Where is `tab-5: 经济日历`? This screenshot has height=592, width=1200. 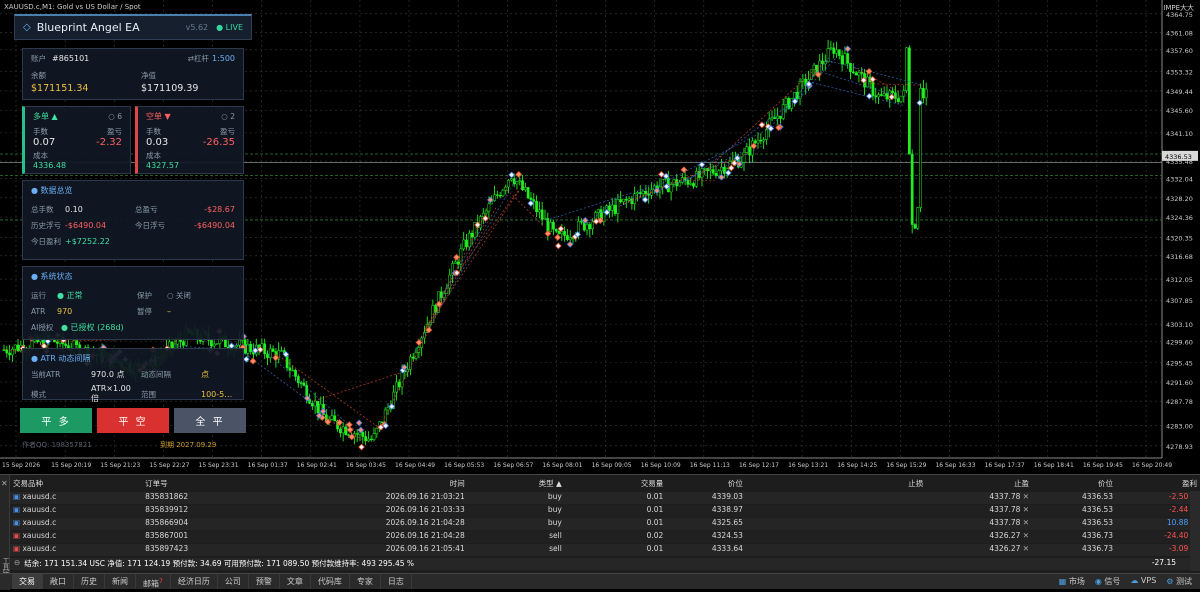
tab-5: 经济日历 is located at coordinates (194, 581).